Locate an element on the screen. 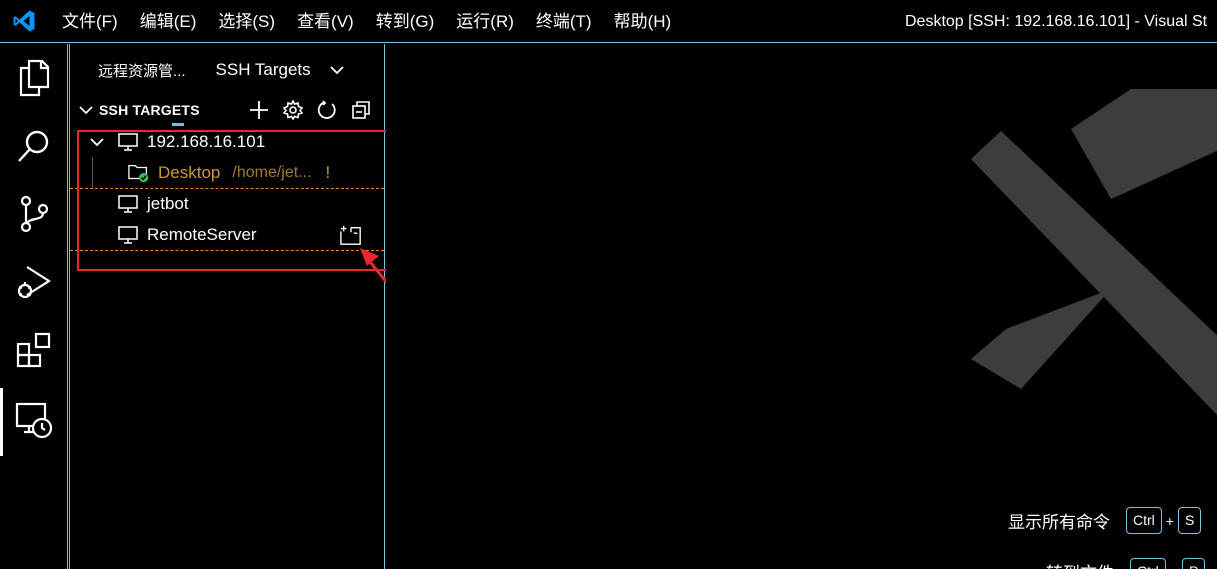 This screenshot has width=1217, height=569. ssh-targets-dropdown: SSH Targets is located at coordinates (263, 70).